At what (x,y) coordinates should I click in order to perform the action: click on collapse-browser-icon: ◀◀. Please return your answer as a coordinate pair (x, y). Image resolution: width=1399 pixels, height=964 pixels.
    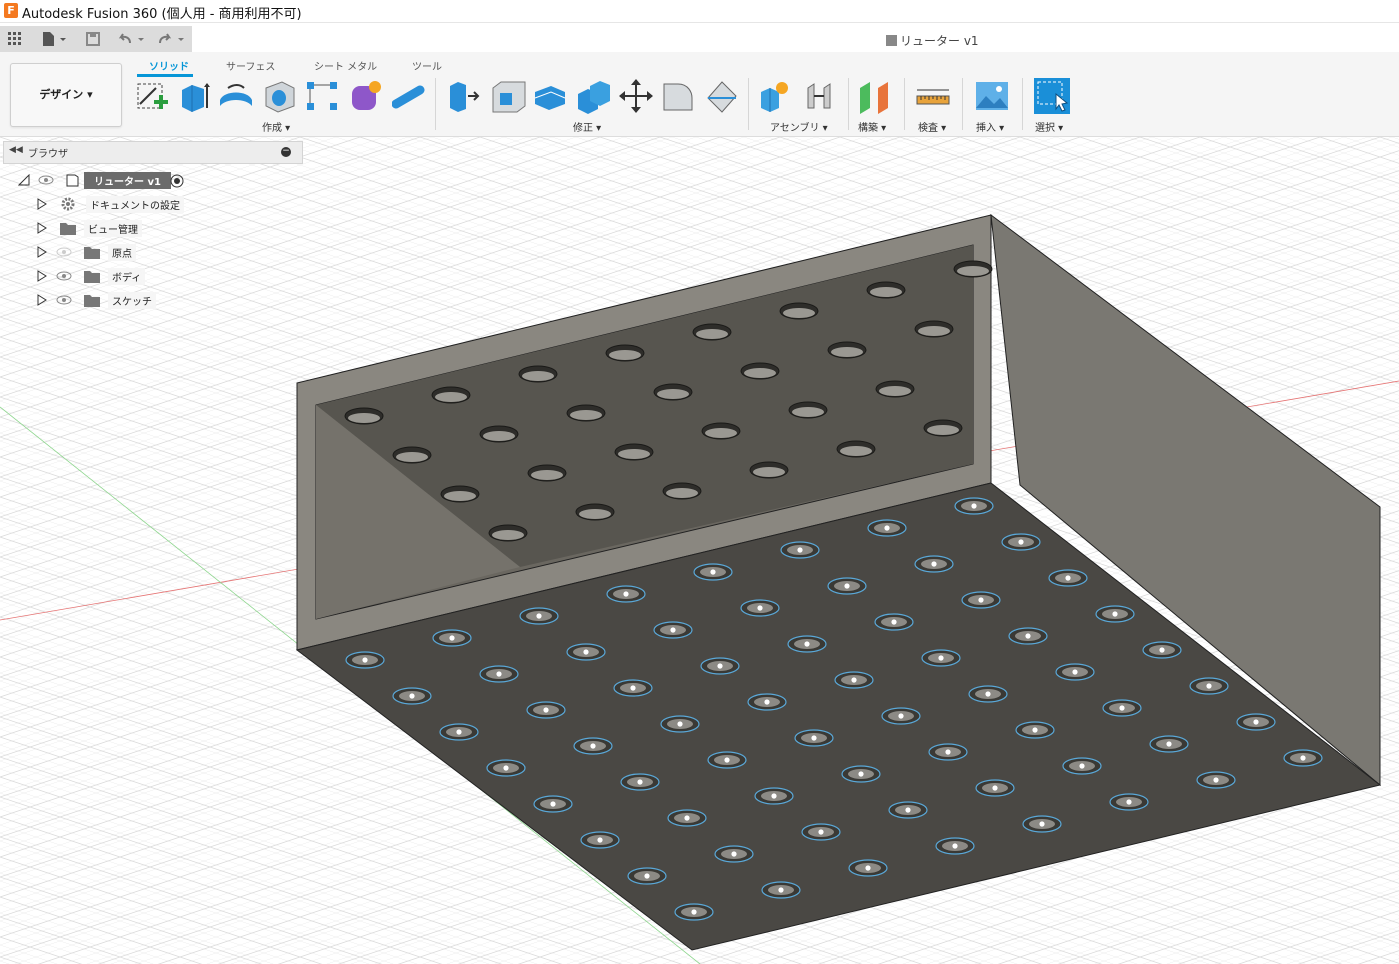
    Looking at the image, I should click on (16, 150).